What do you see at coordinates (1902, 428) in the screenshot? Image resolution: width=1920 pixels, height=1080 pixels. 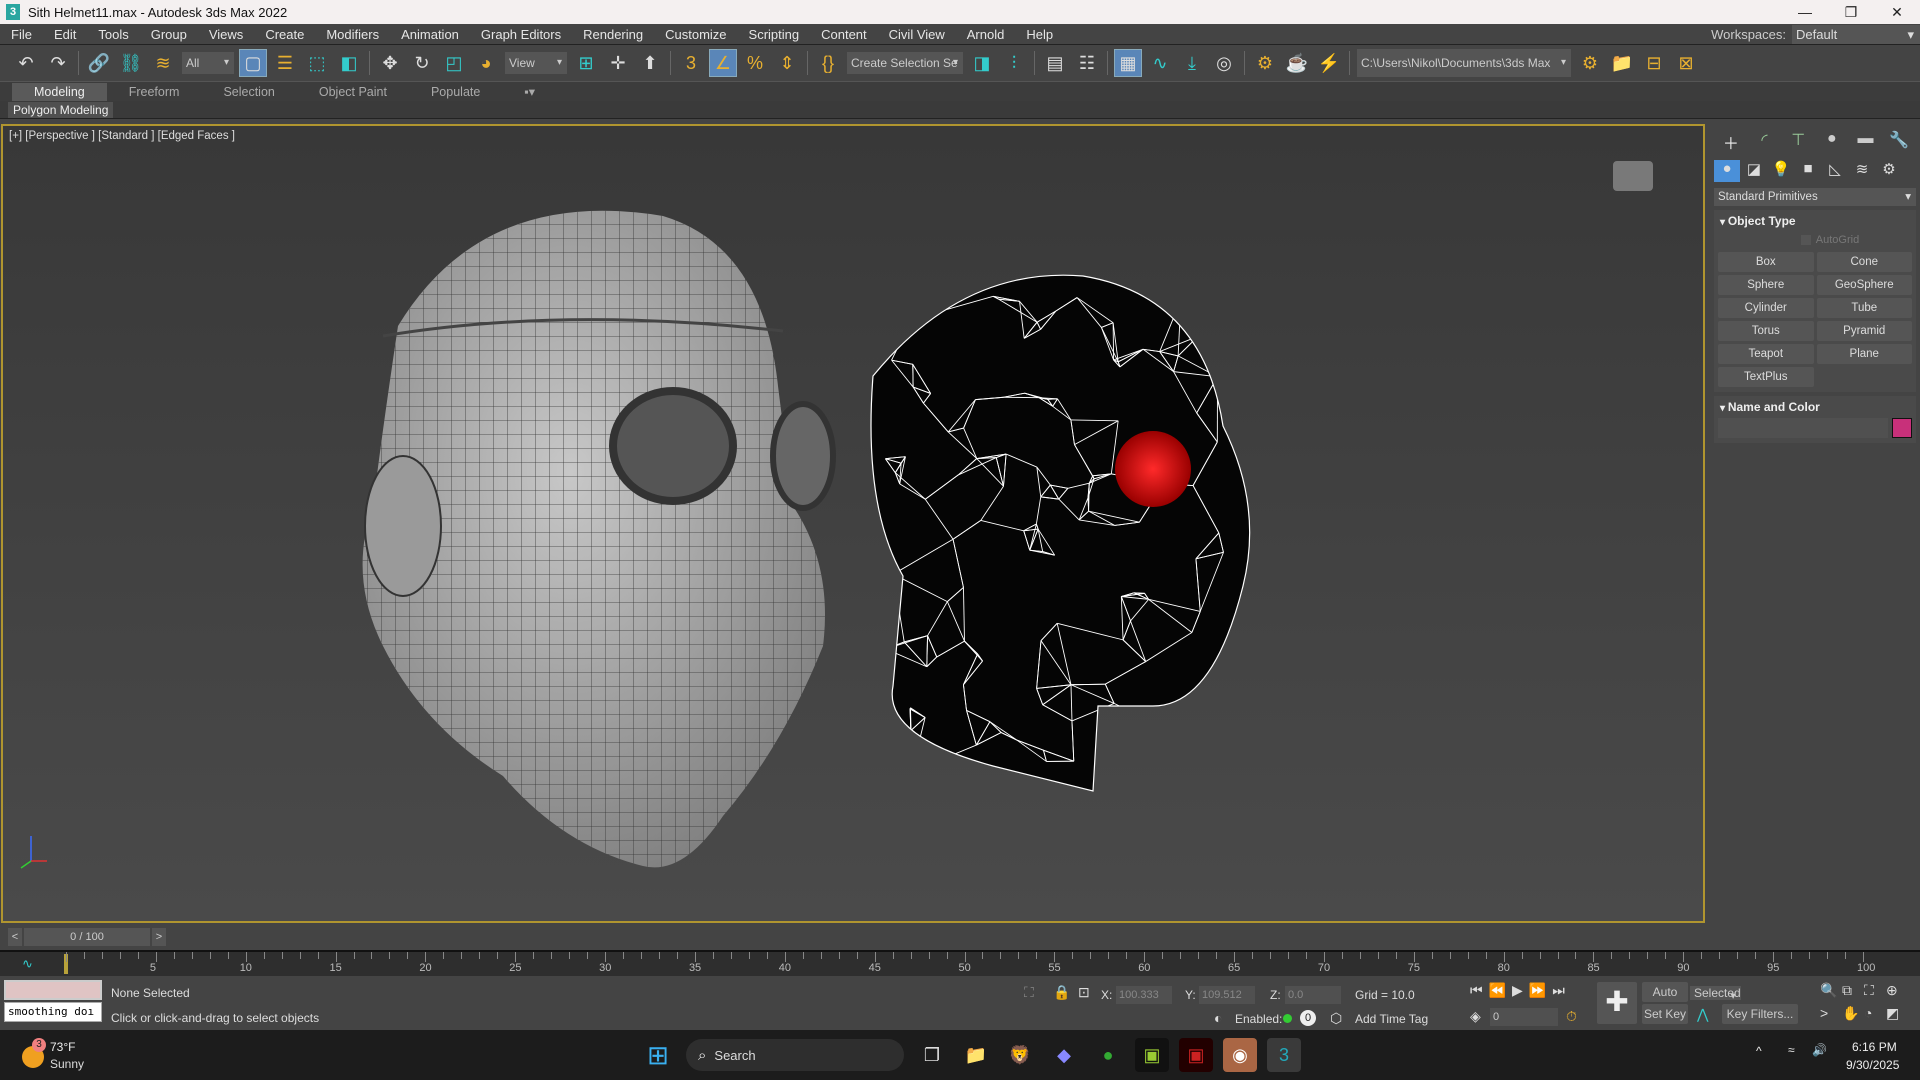 I see `object-color-swatch` at bounding box center [1902, 428].